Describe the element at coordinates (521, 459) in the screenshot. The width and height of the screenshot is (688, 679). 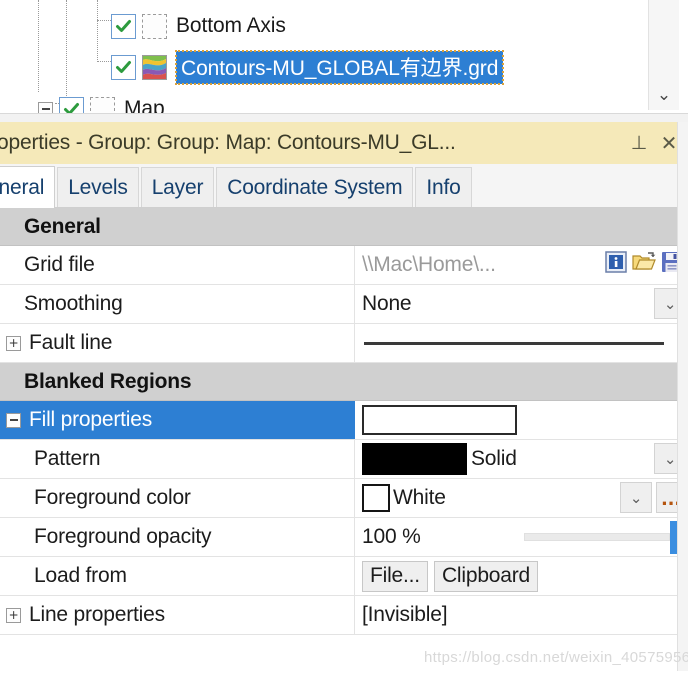
I see `row-value-container: Solid ⌄` at that location.